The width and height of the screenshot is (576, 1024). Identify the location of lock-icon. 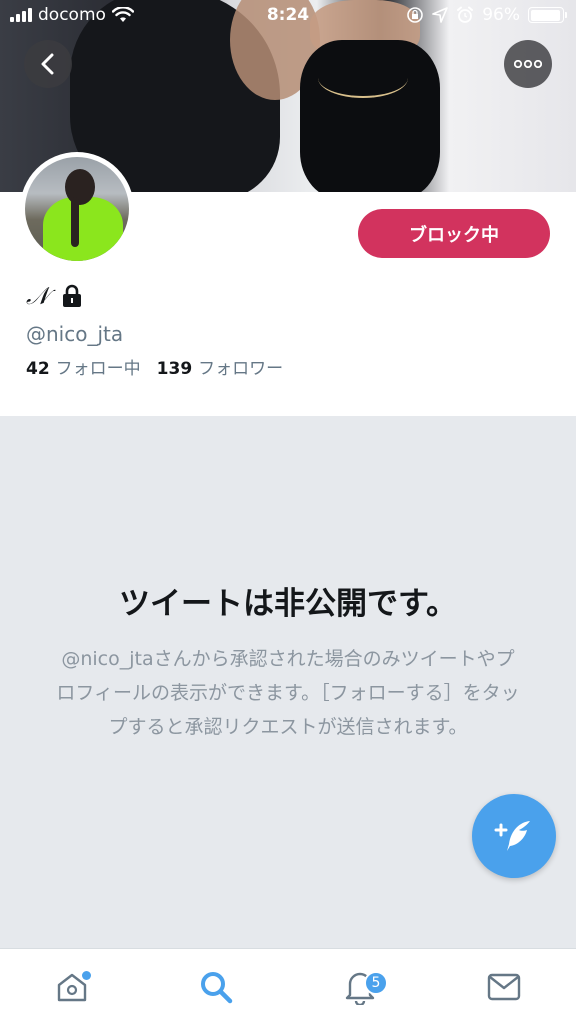
(72, 295).